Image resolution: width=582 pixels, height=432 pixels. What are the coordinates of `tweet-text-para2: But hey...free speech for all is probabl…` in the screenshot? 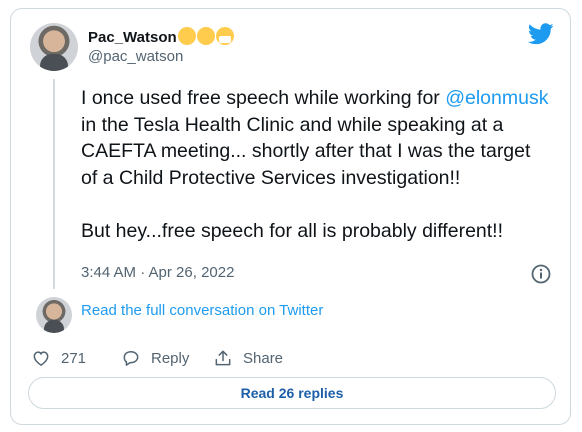 It's located at (292, 230).